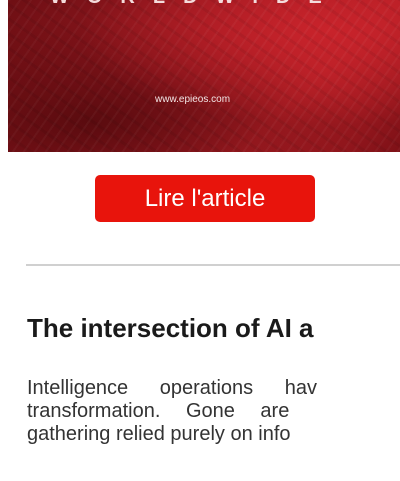  Describe the element at coordinates (172, 388) in the screenshot. I see `article-body-line: Intelligence operations hav` at that location.